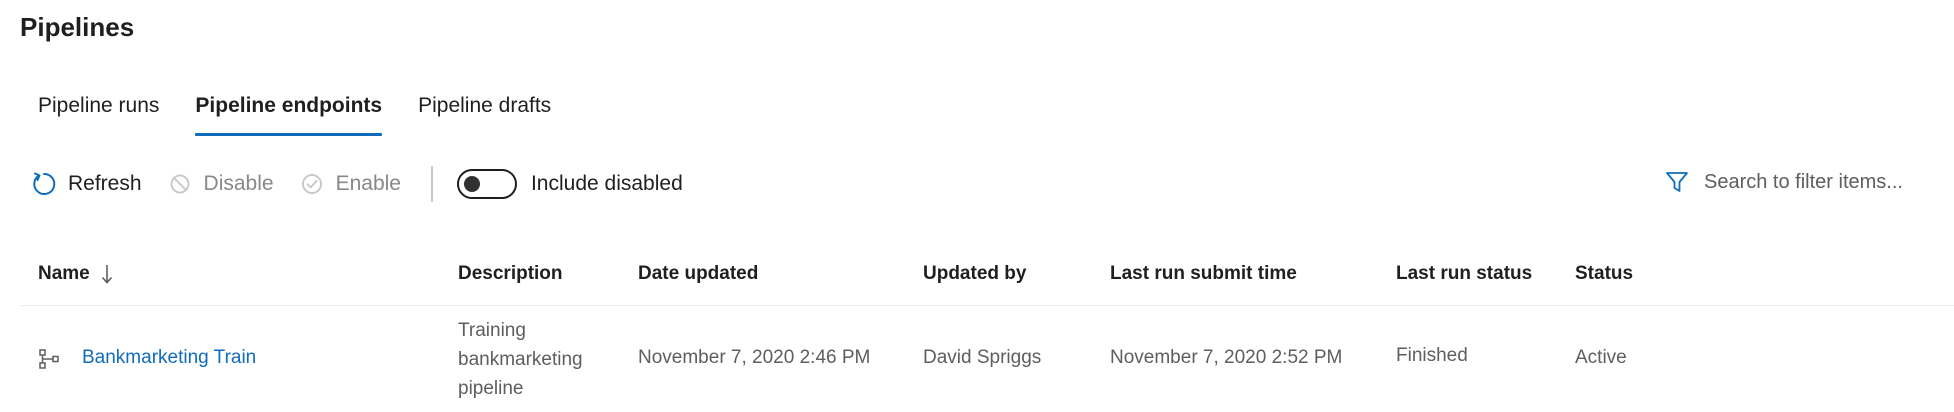 Image resolution: width=1954 pixels, height=412 pixels. What do you see at coordinates (98, 113) in the screenshot?
I see `tab-pipeline-runs: Pipeline runs` at bounding box center [98, 113].